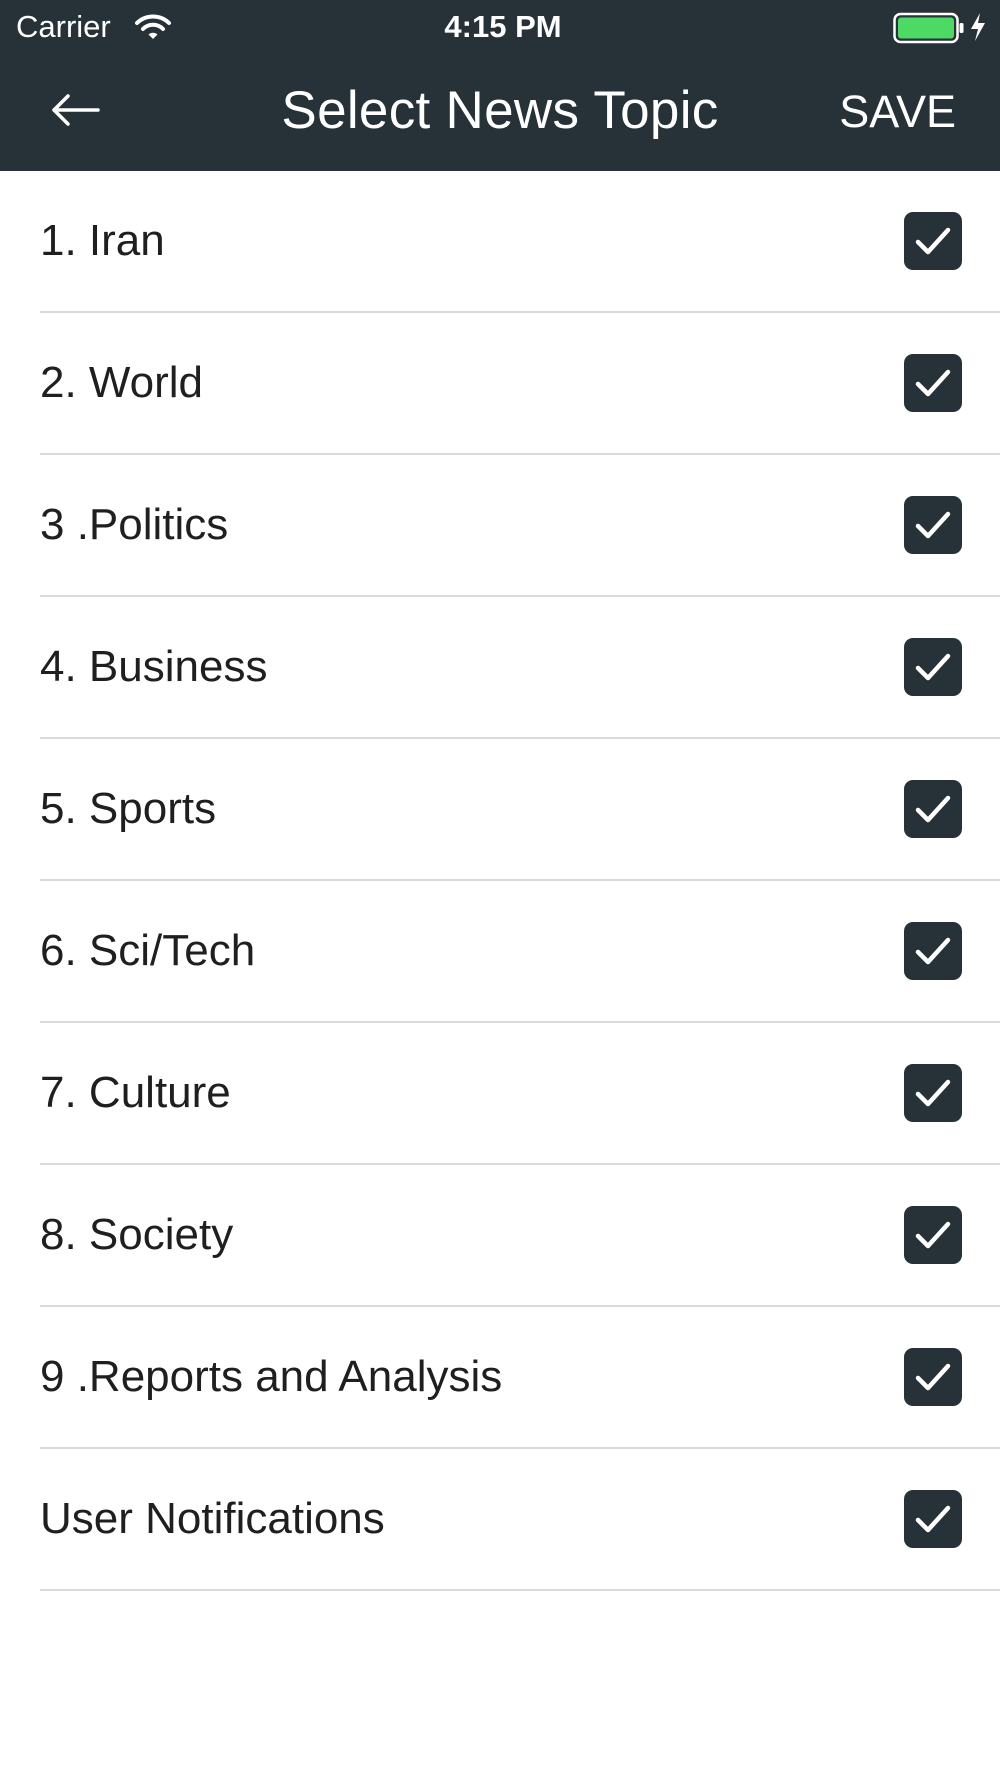  Describe the element at coordinates (148, 950) in the screenshot. I see `topic-label: 6. Sci/Tech` at that location.